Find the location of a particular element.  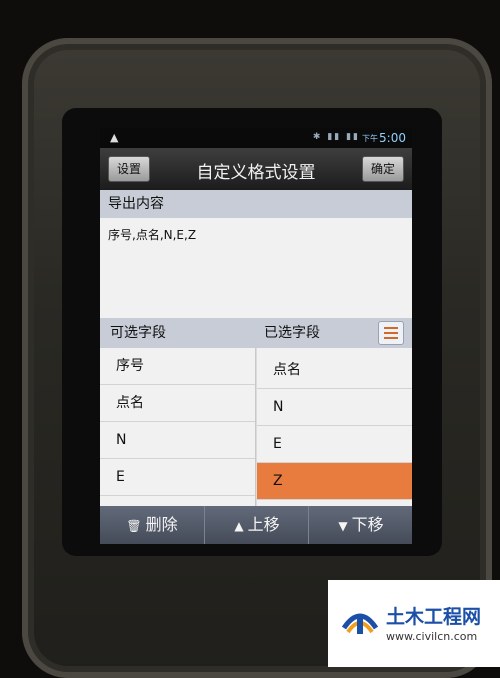

list-item: 序号 is located at coordinates (177, 366).